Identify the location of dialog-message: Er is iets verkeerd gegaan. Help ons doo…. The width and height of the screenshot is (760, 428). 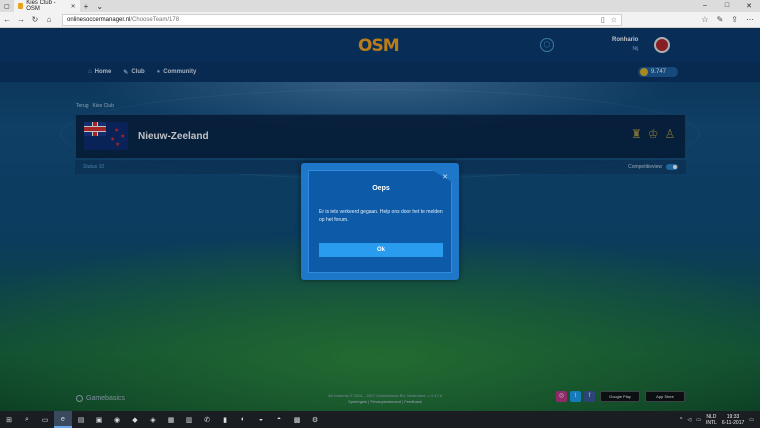
(381, 216).